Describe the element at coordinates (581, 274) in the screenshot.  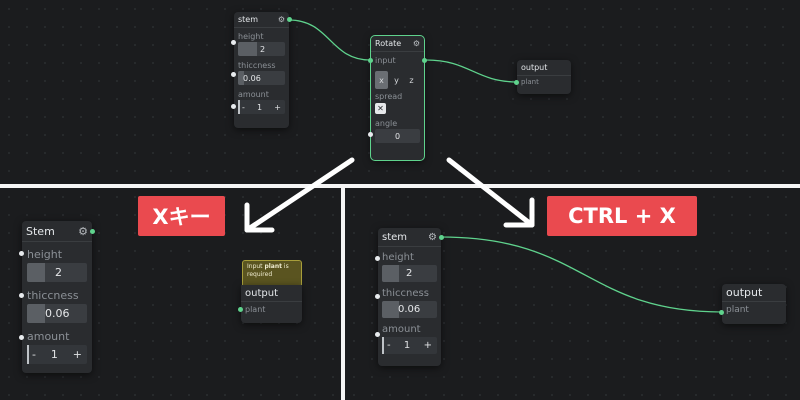
I see `wire-stem-to-output` at that location.